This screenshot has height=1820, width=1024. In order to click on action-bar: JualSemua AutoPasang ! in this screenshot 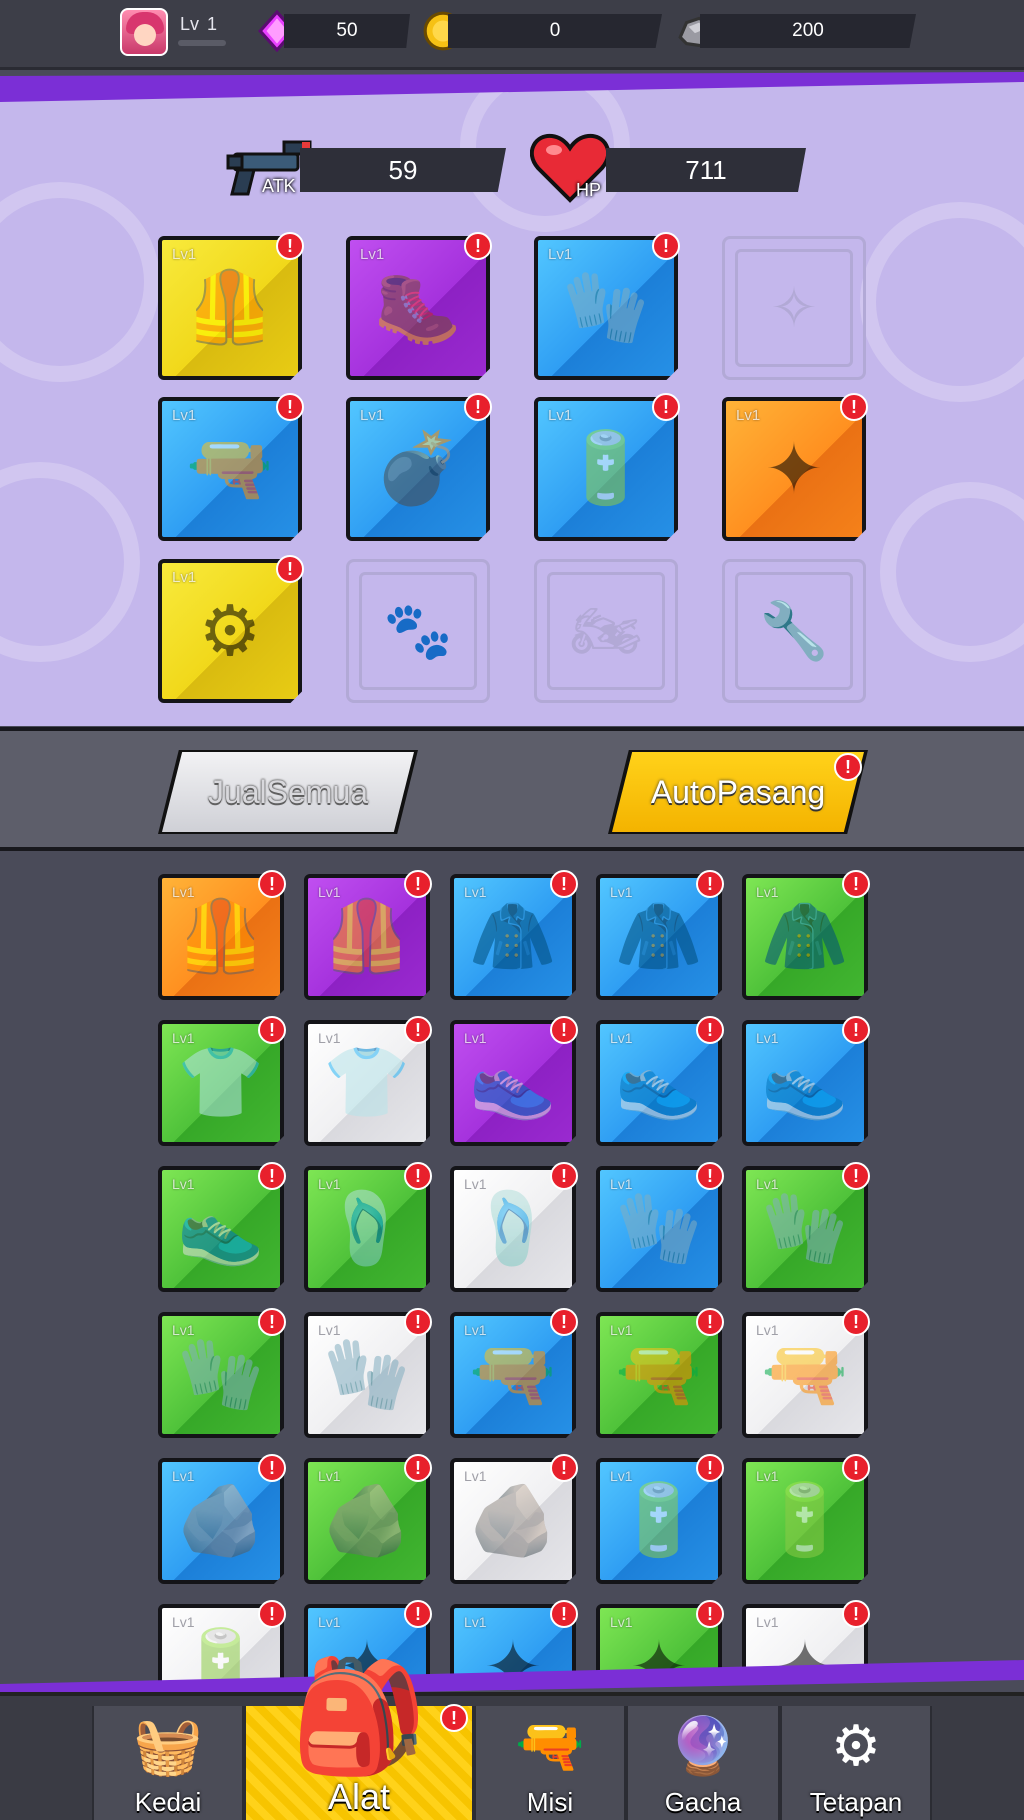, I will do `click(512, 789)`.